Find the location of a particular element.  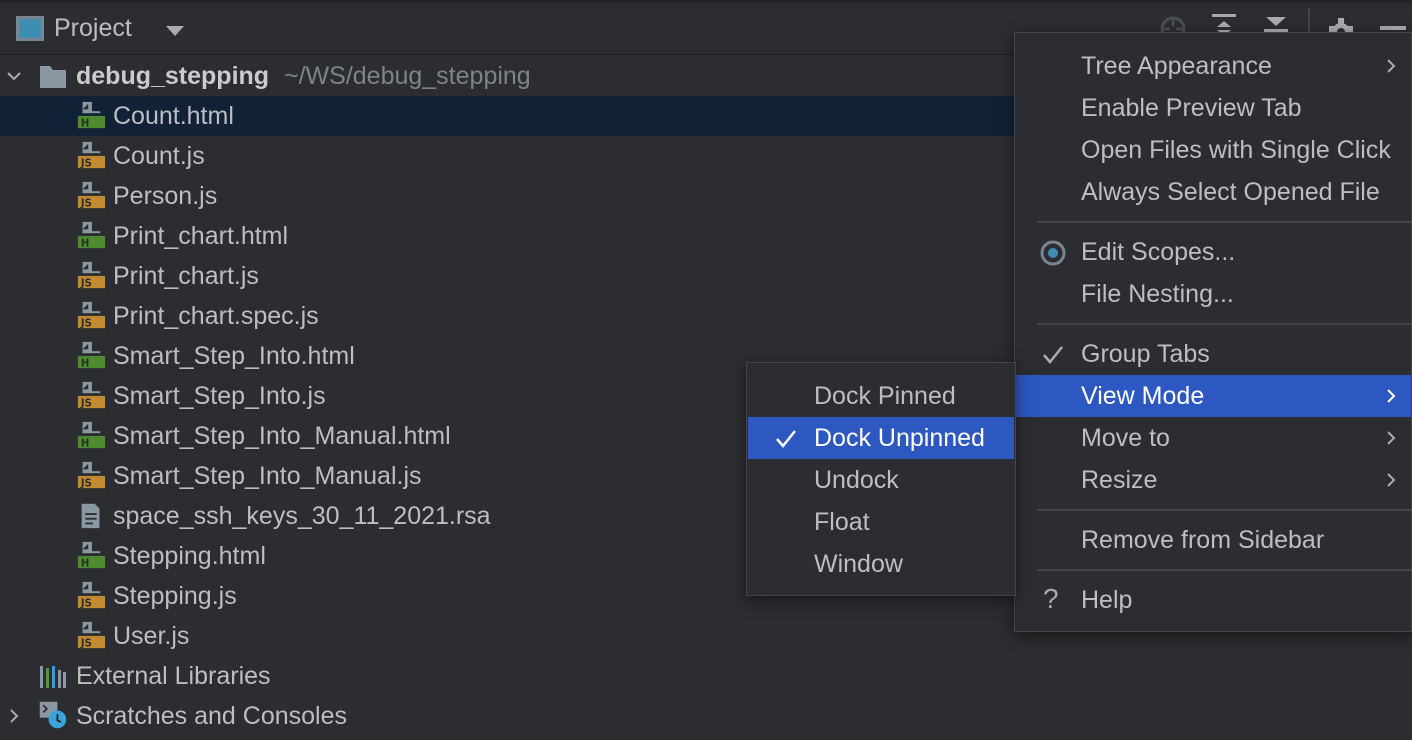

menu-item-label: Enable Preview Tab is located at coordinates (1191, 107).